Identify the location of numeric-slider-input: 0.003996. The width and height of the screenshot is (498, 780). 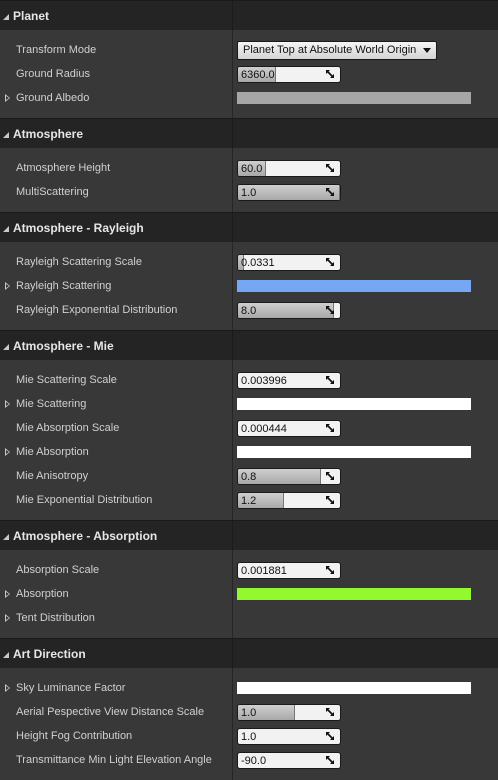
(289, 380).